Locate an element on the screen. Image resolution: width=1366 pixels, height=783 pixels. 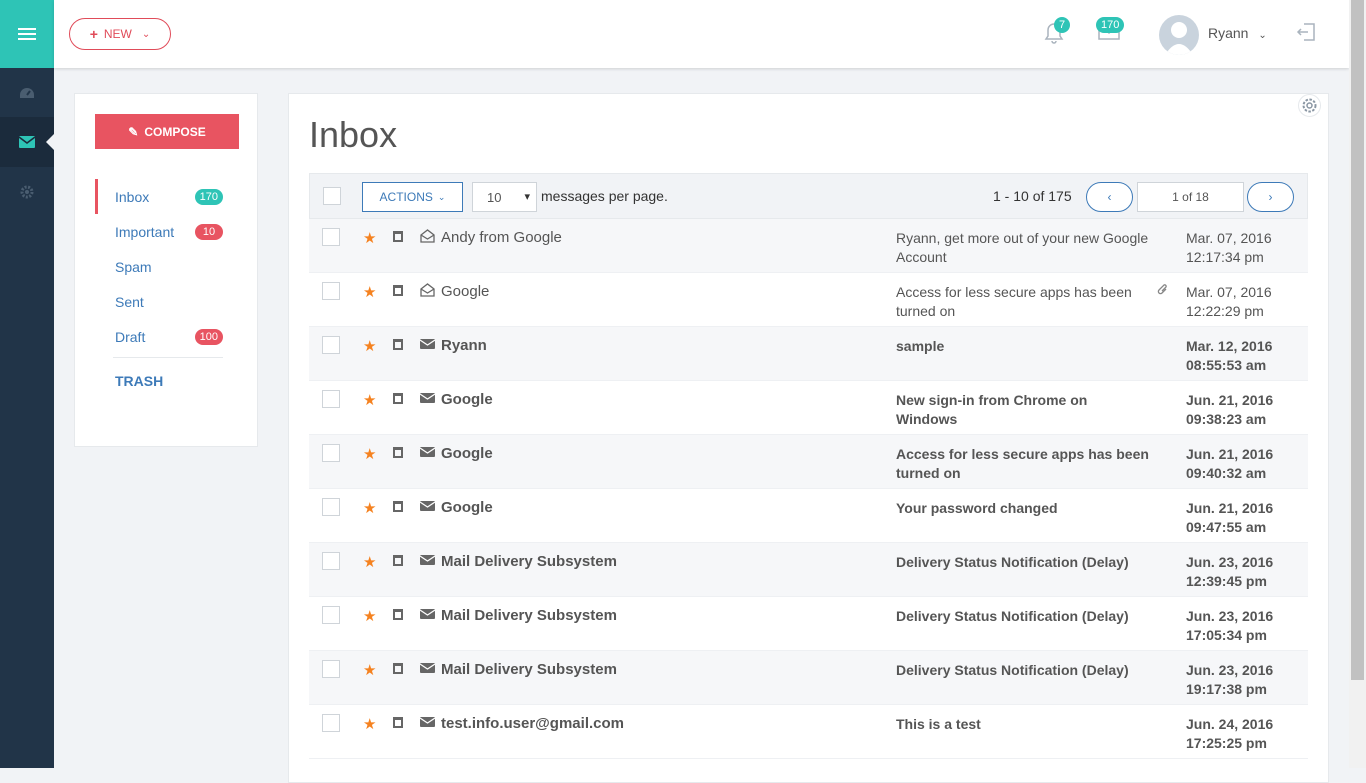
user-menu: Ryann ⌄ is located at coordinates (1237, 33).